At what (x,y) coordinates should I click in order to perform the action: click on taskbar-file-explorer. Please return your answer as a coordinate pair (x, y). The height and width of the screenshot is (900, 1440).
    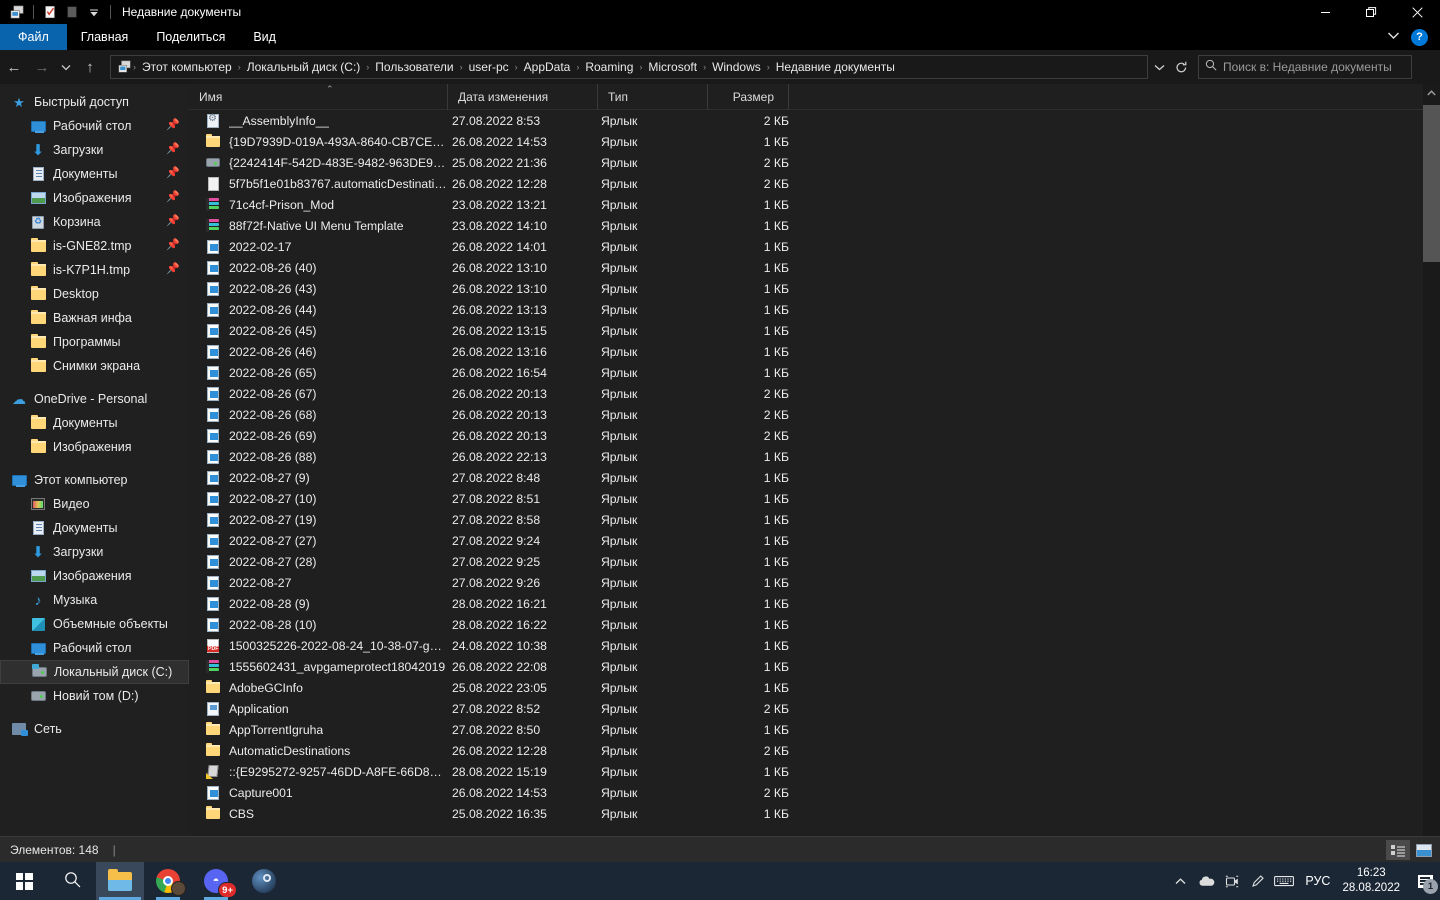
    Looking at the image, I should click on (120, 881).